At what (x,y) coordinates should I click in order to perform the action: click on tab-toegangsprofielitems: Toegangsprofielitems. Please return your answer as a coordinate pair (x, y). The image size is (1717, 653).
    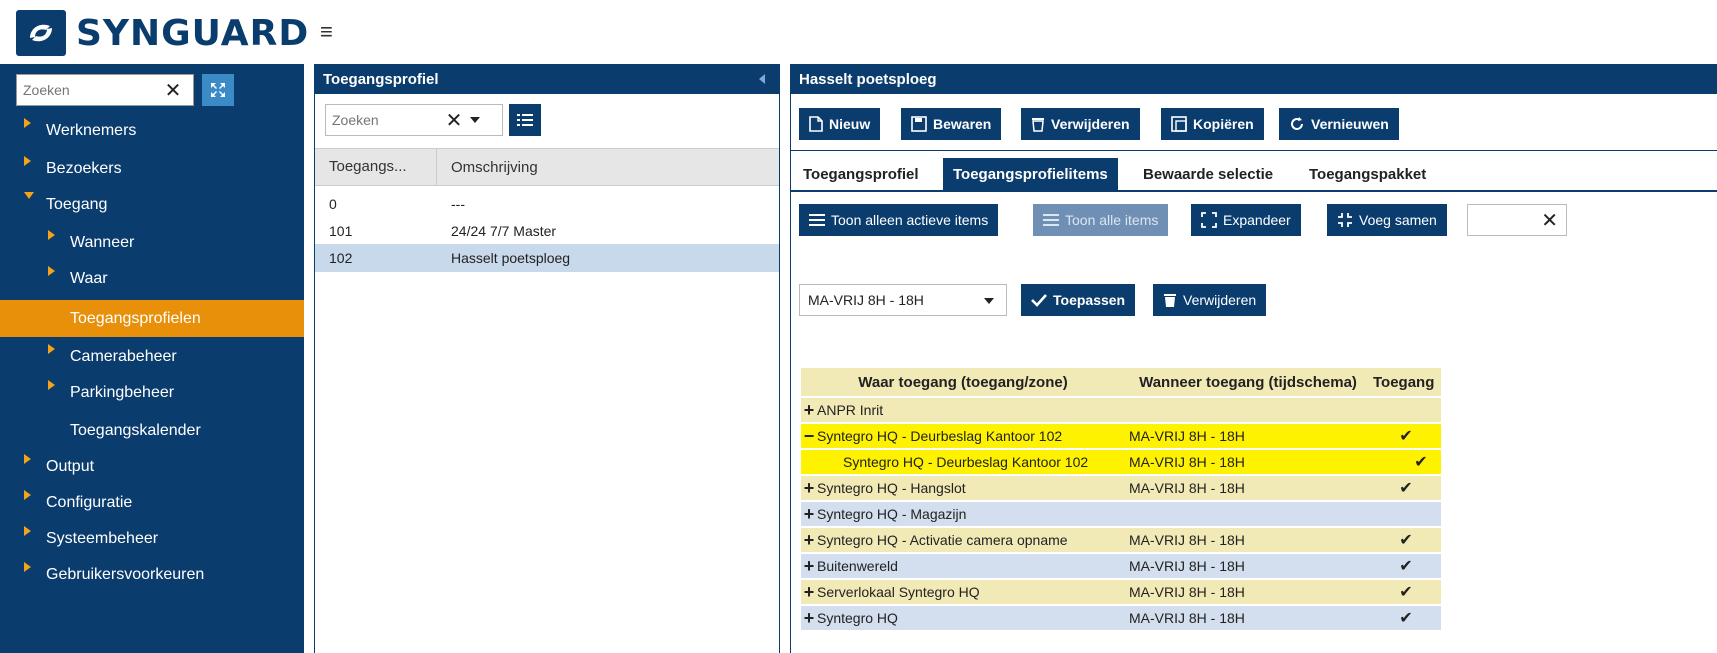
    Looking at the image, I should click on (1030, 174).